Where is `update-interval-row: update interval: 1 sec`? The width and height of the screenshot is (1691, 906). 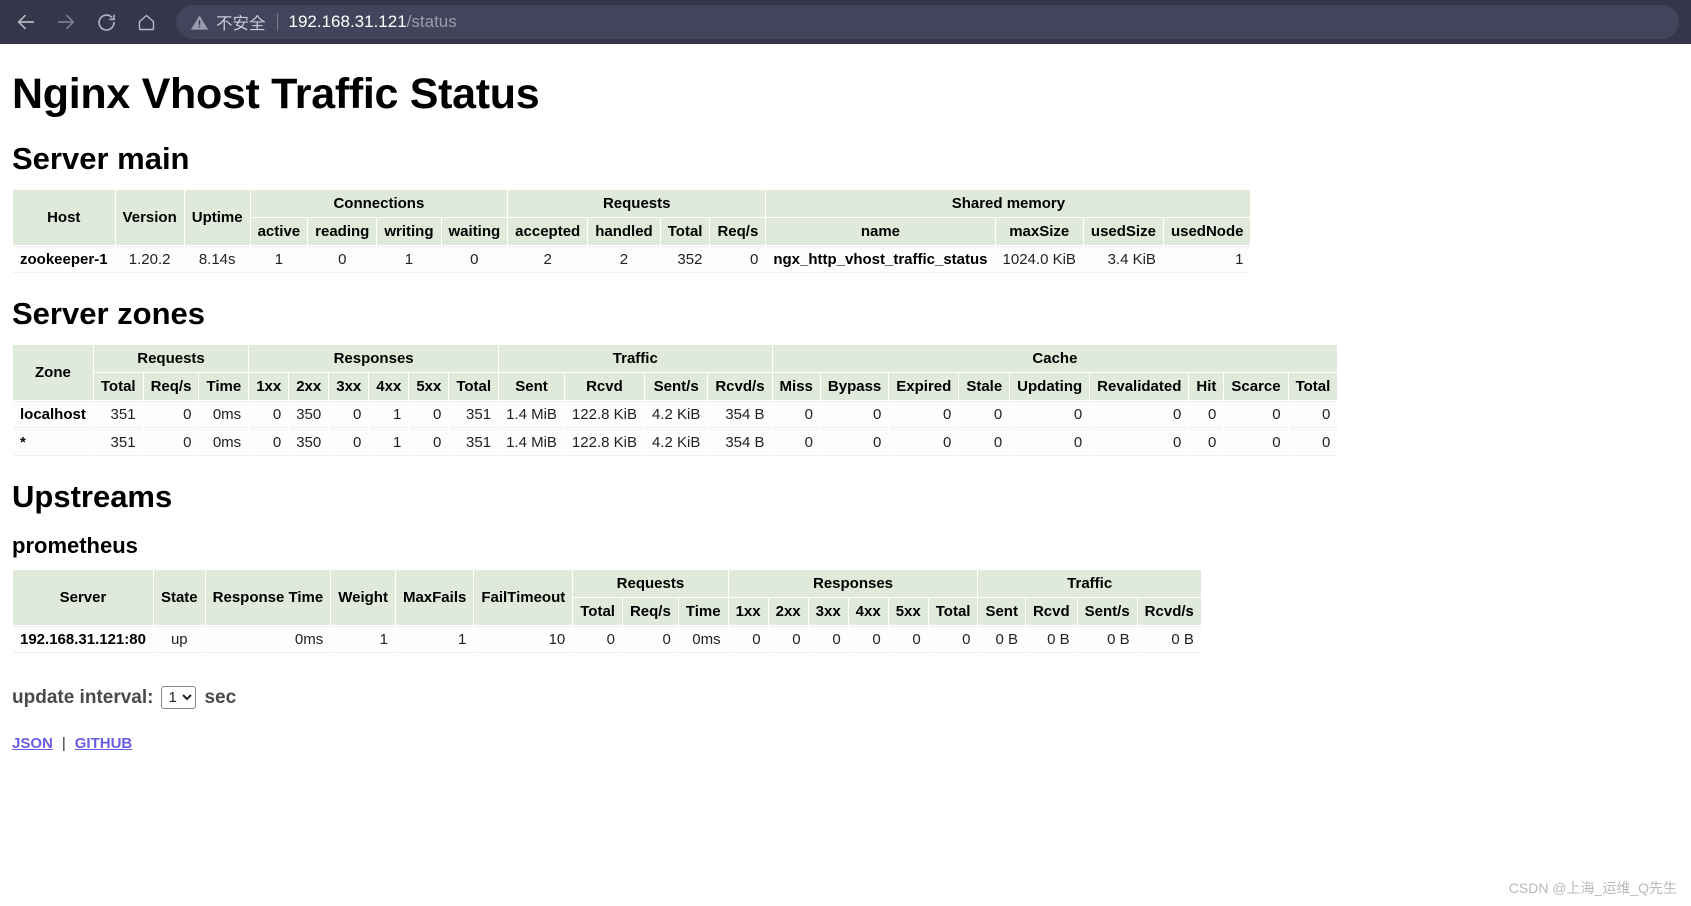 update-interval-row: update interval: 1 sec is located at coordinates (845, 697).